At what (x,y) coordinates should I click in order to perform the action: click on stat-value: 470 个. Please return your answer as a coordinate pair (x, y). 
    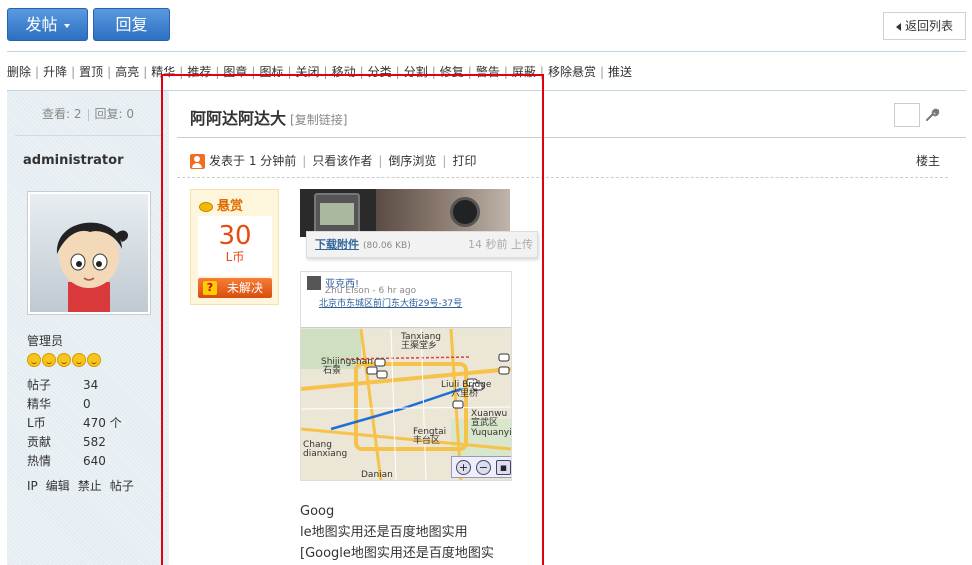
    Looking at the image, I should click on (102, 423).